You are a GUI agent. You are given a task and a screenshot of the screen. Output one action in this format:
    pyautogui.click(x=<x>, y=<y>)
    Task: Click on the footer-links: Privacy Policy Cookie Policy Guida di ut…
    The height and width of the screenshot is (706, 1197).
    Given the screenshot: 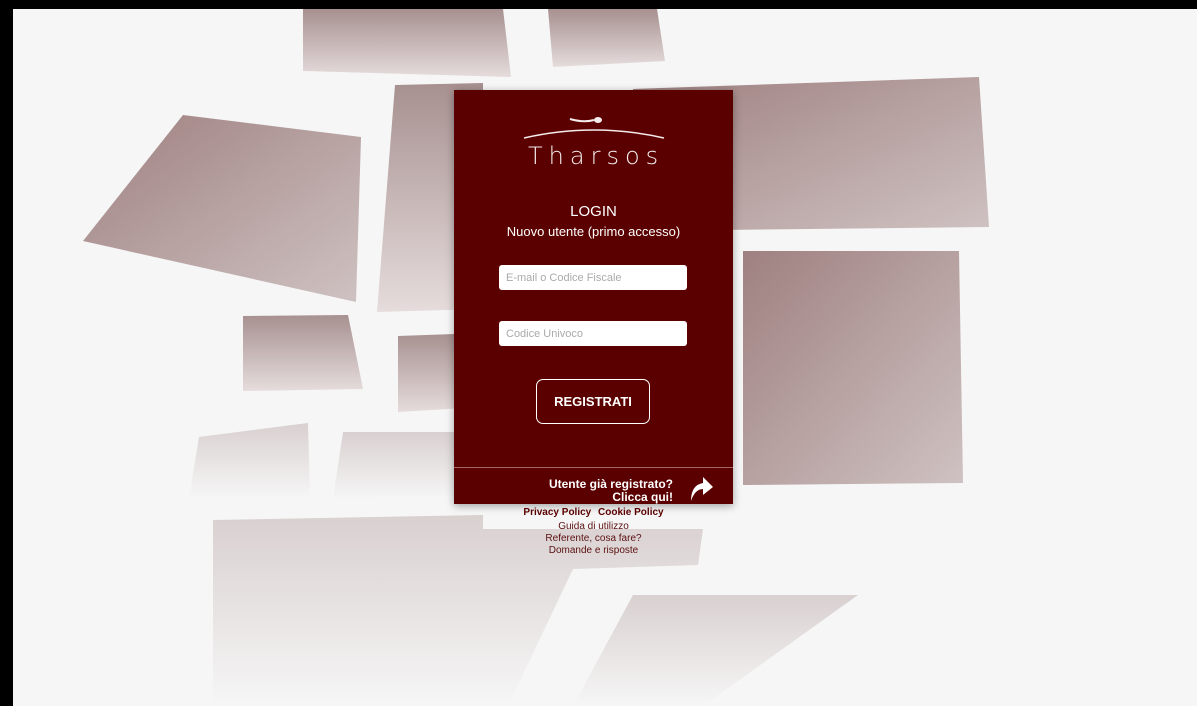 What is the action you would take?
    pyautogui.click(x=593, y=532)
    